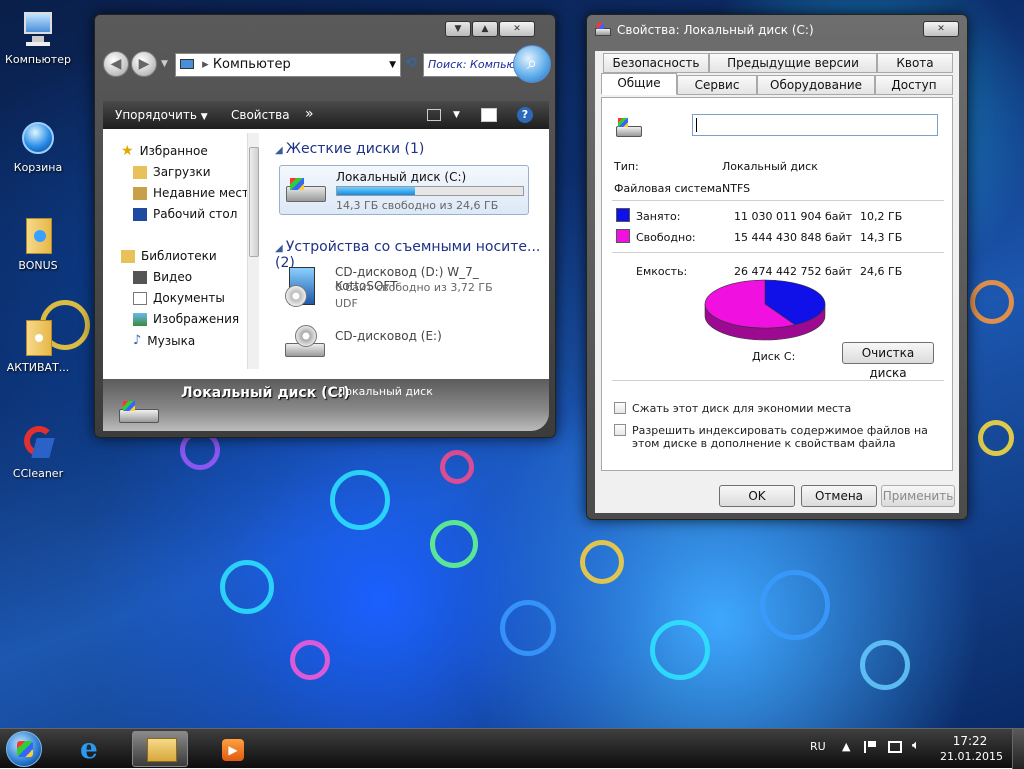 This screenshot has height=769, width=1024. I want to click on minimize-button: ▼, so click(458, 29).